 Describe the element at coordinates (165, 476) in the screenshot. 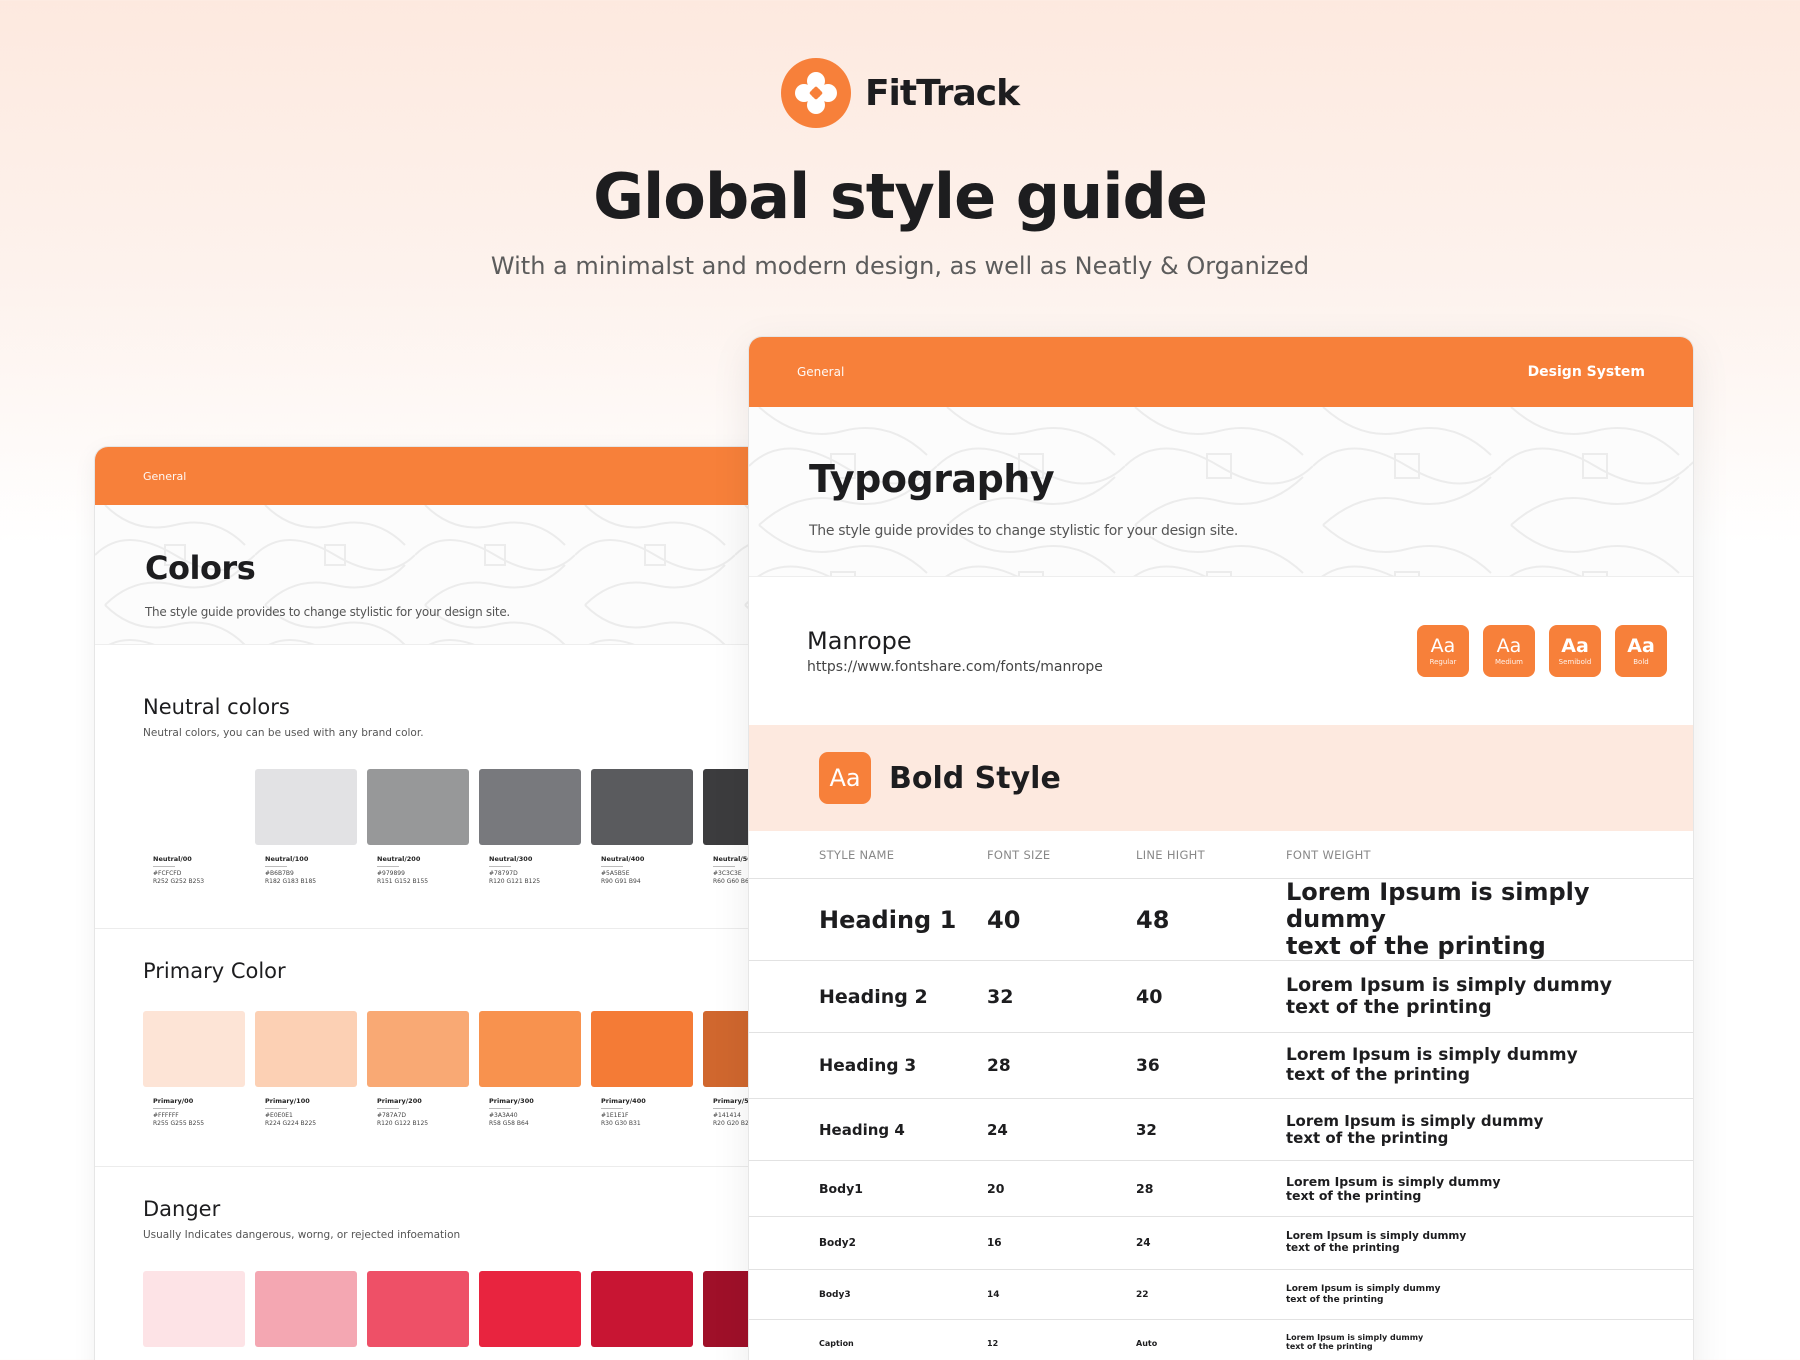

I see `colors-header-label: General` at that location.